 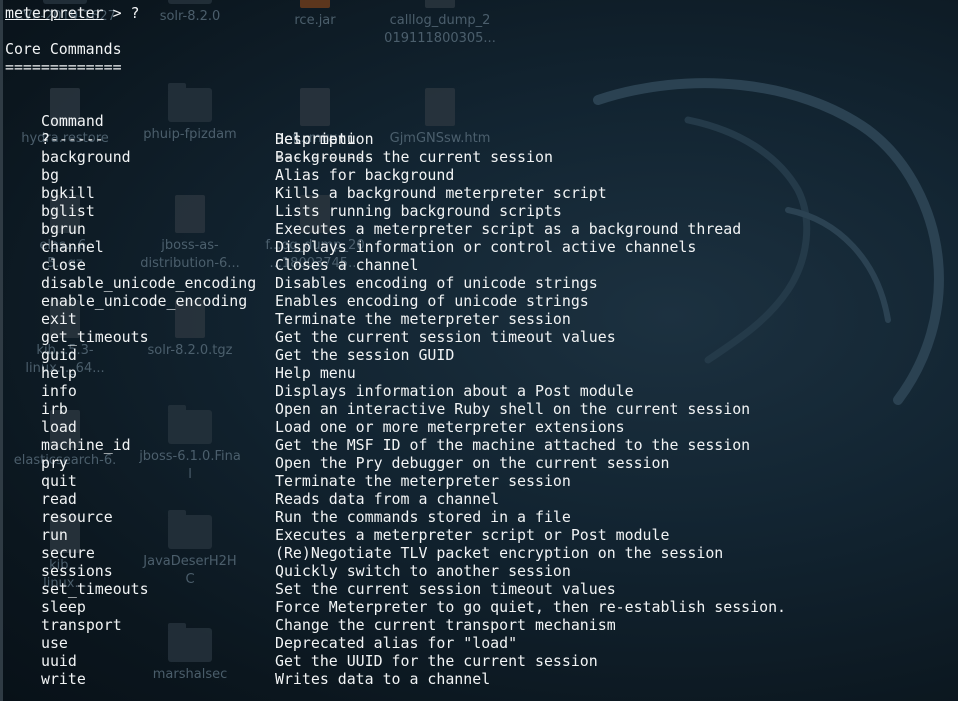 I want to click on command-description: Set the current session timeout values, so click(x=445, y=589).